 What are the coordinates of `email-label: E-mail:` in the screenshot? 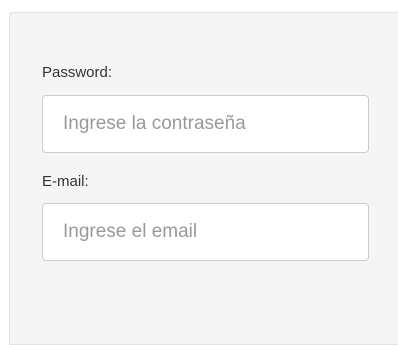 It's located at (65, 181).